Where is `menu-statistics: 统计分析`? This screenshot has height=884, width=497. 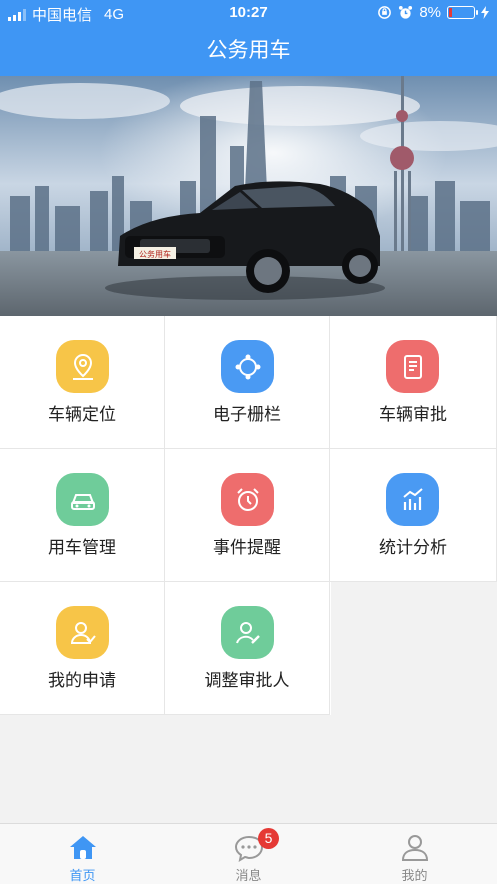
menu-statistics: 统计分析 is located at coordinates (413, 515).